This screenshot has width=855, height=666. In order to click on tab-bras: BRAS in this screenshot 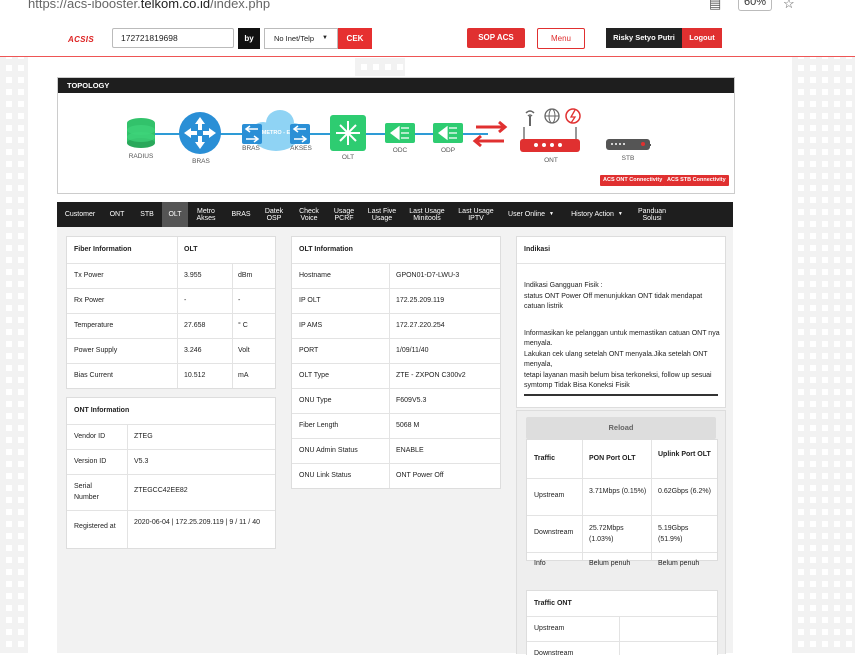, I will do `click(241, 214)`.